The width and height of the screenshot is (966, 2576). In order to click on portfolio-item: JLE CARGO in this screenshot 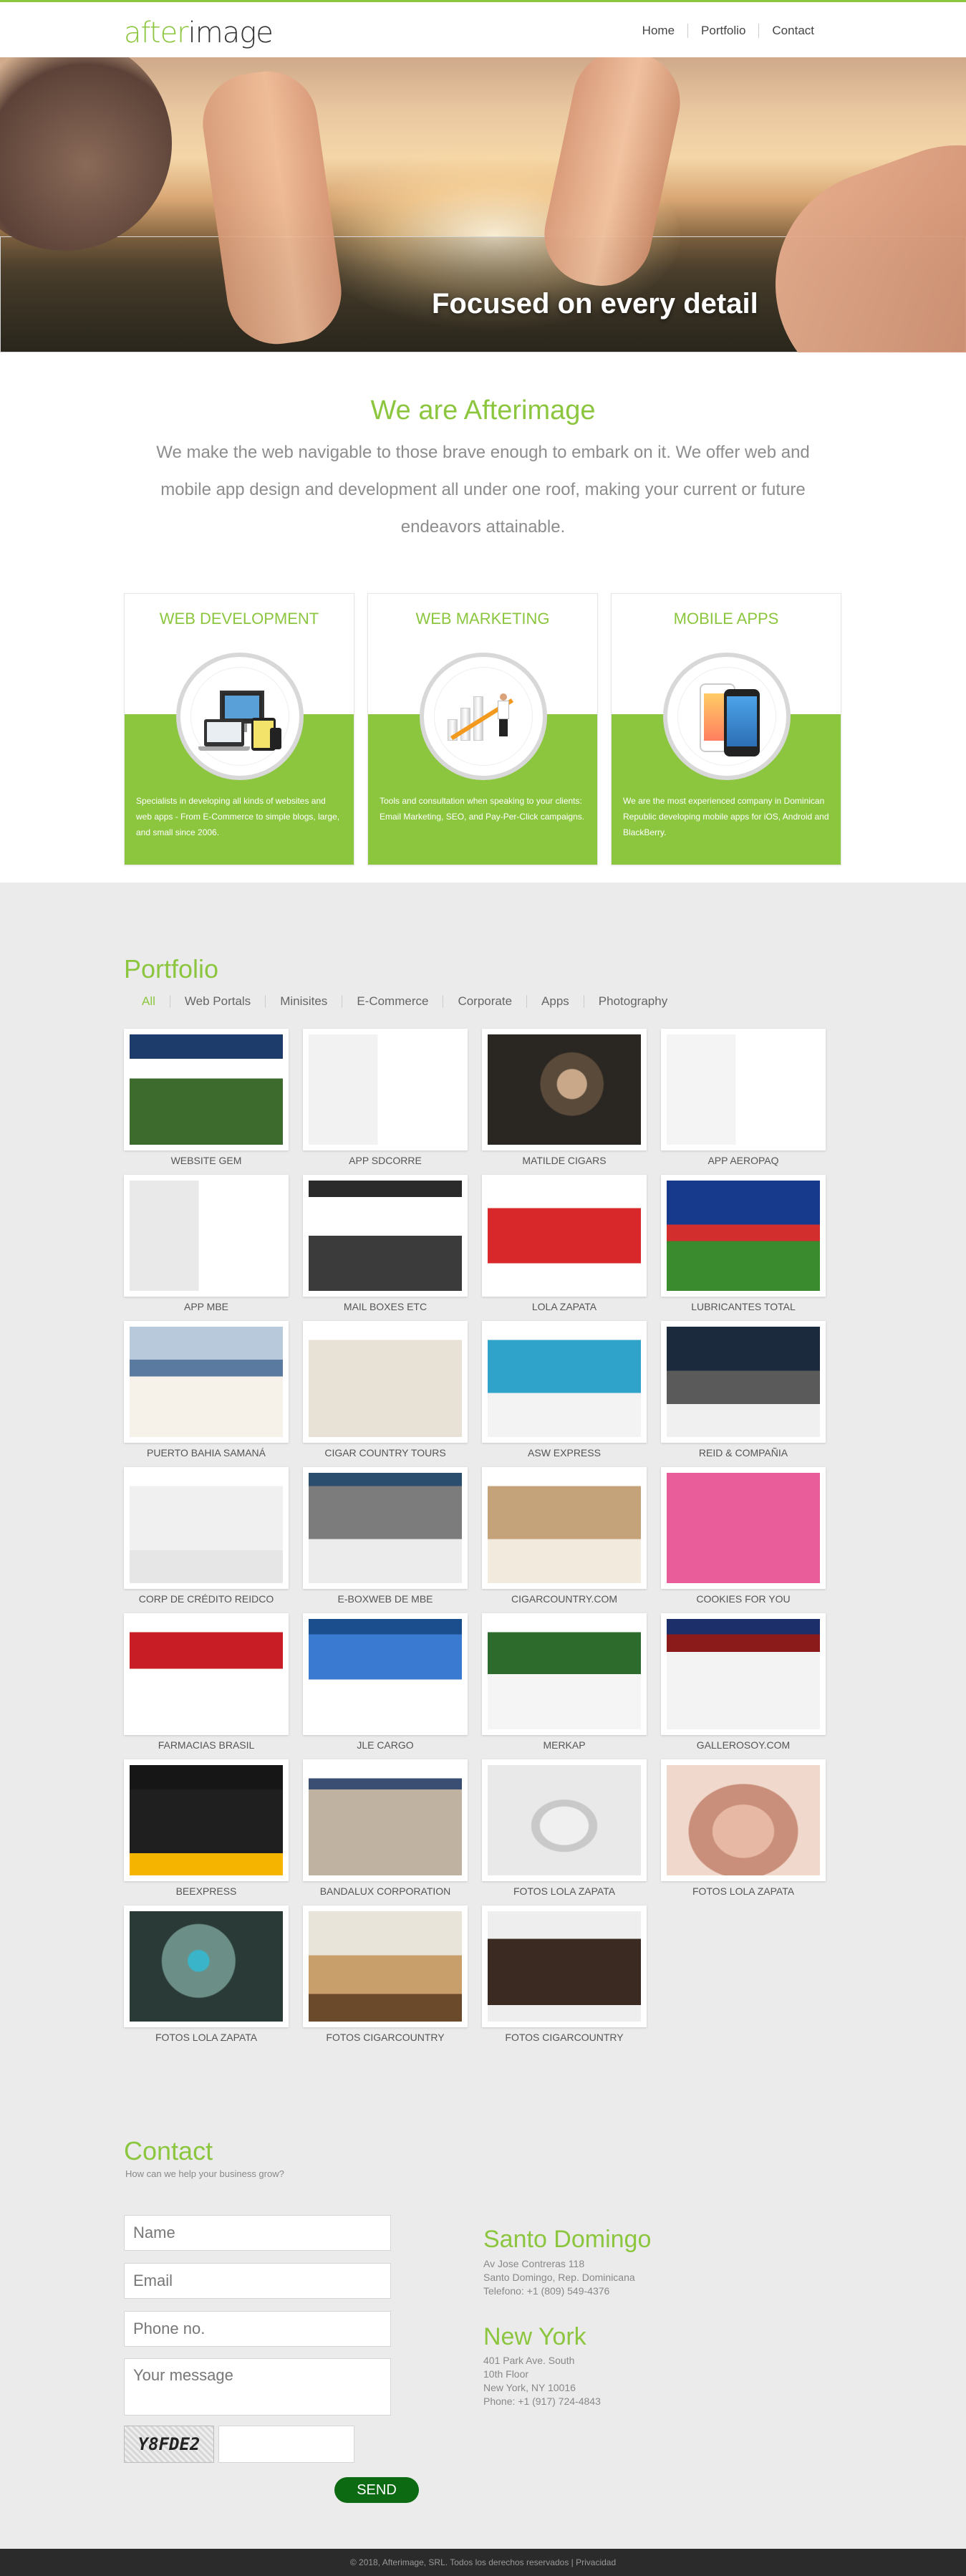, I will do `click(385, 1687)`.